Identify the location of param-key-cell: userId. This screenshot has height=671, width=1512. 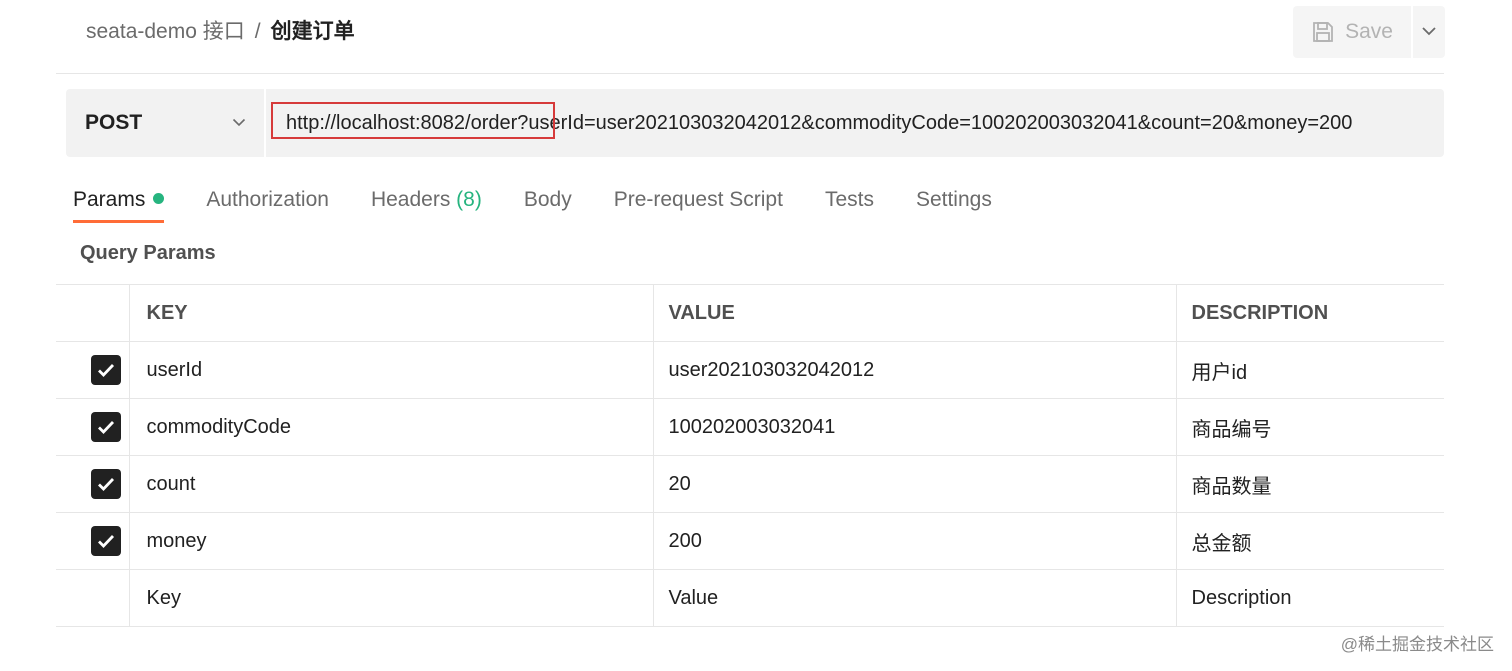
(391, 370).